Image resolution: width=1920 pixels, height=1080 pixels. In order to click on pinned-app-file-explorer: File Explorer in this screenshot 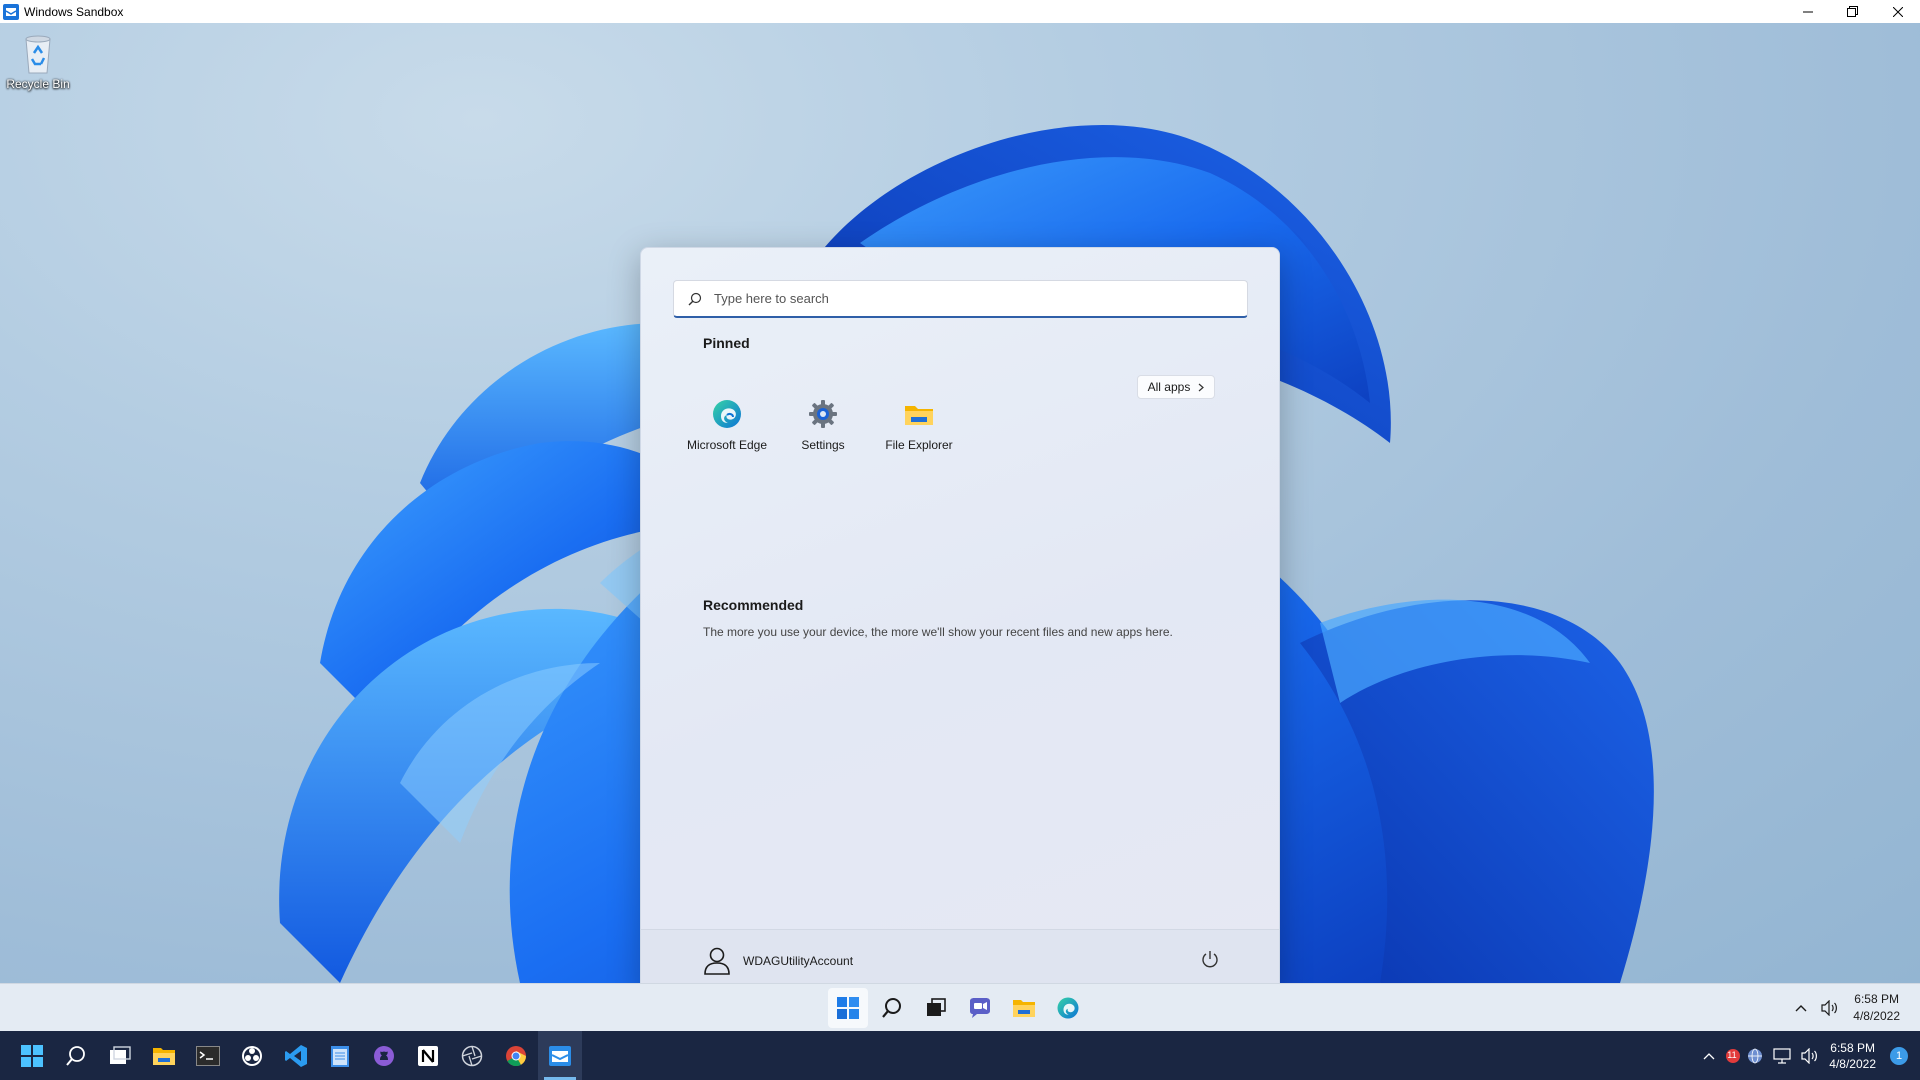, I will do `click(919, 425)`.